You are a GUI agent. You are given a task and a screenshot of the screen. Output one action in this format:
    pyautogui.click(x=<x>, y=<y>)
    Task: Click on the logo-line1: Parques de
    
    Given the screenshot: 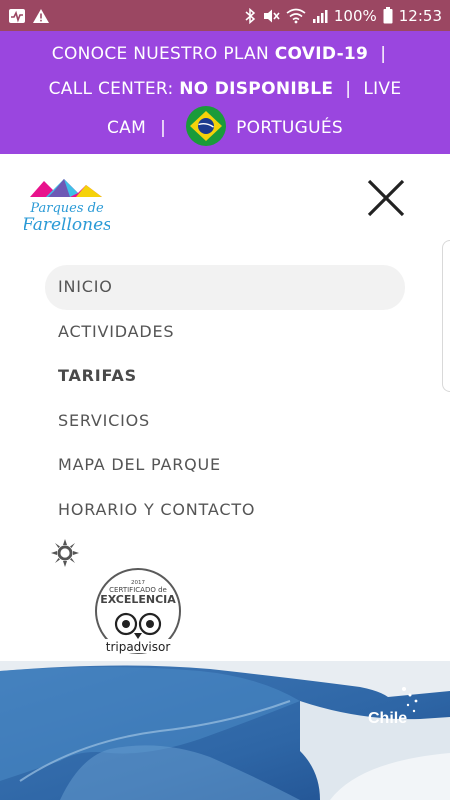 What is the action you would take?
    pyautogui.click(x=66, y=208)
    